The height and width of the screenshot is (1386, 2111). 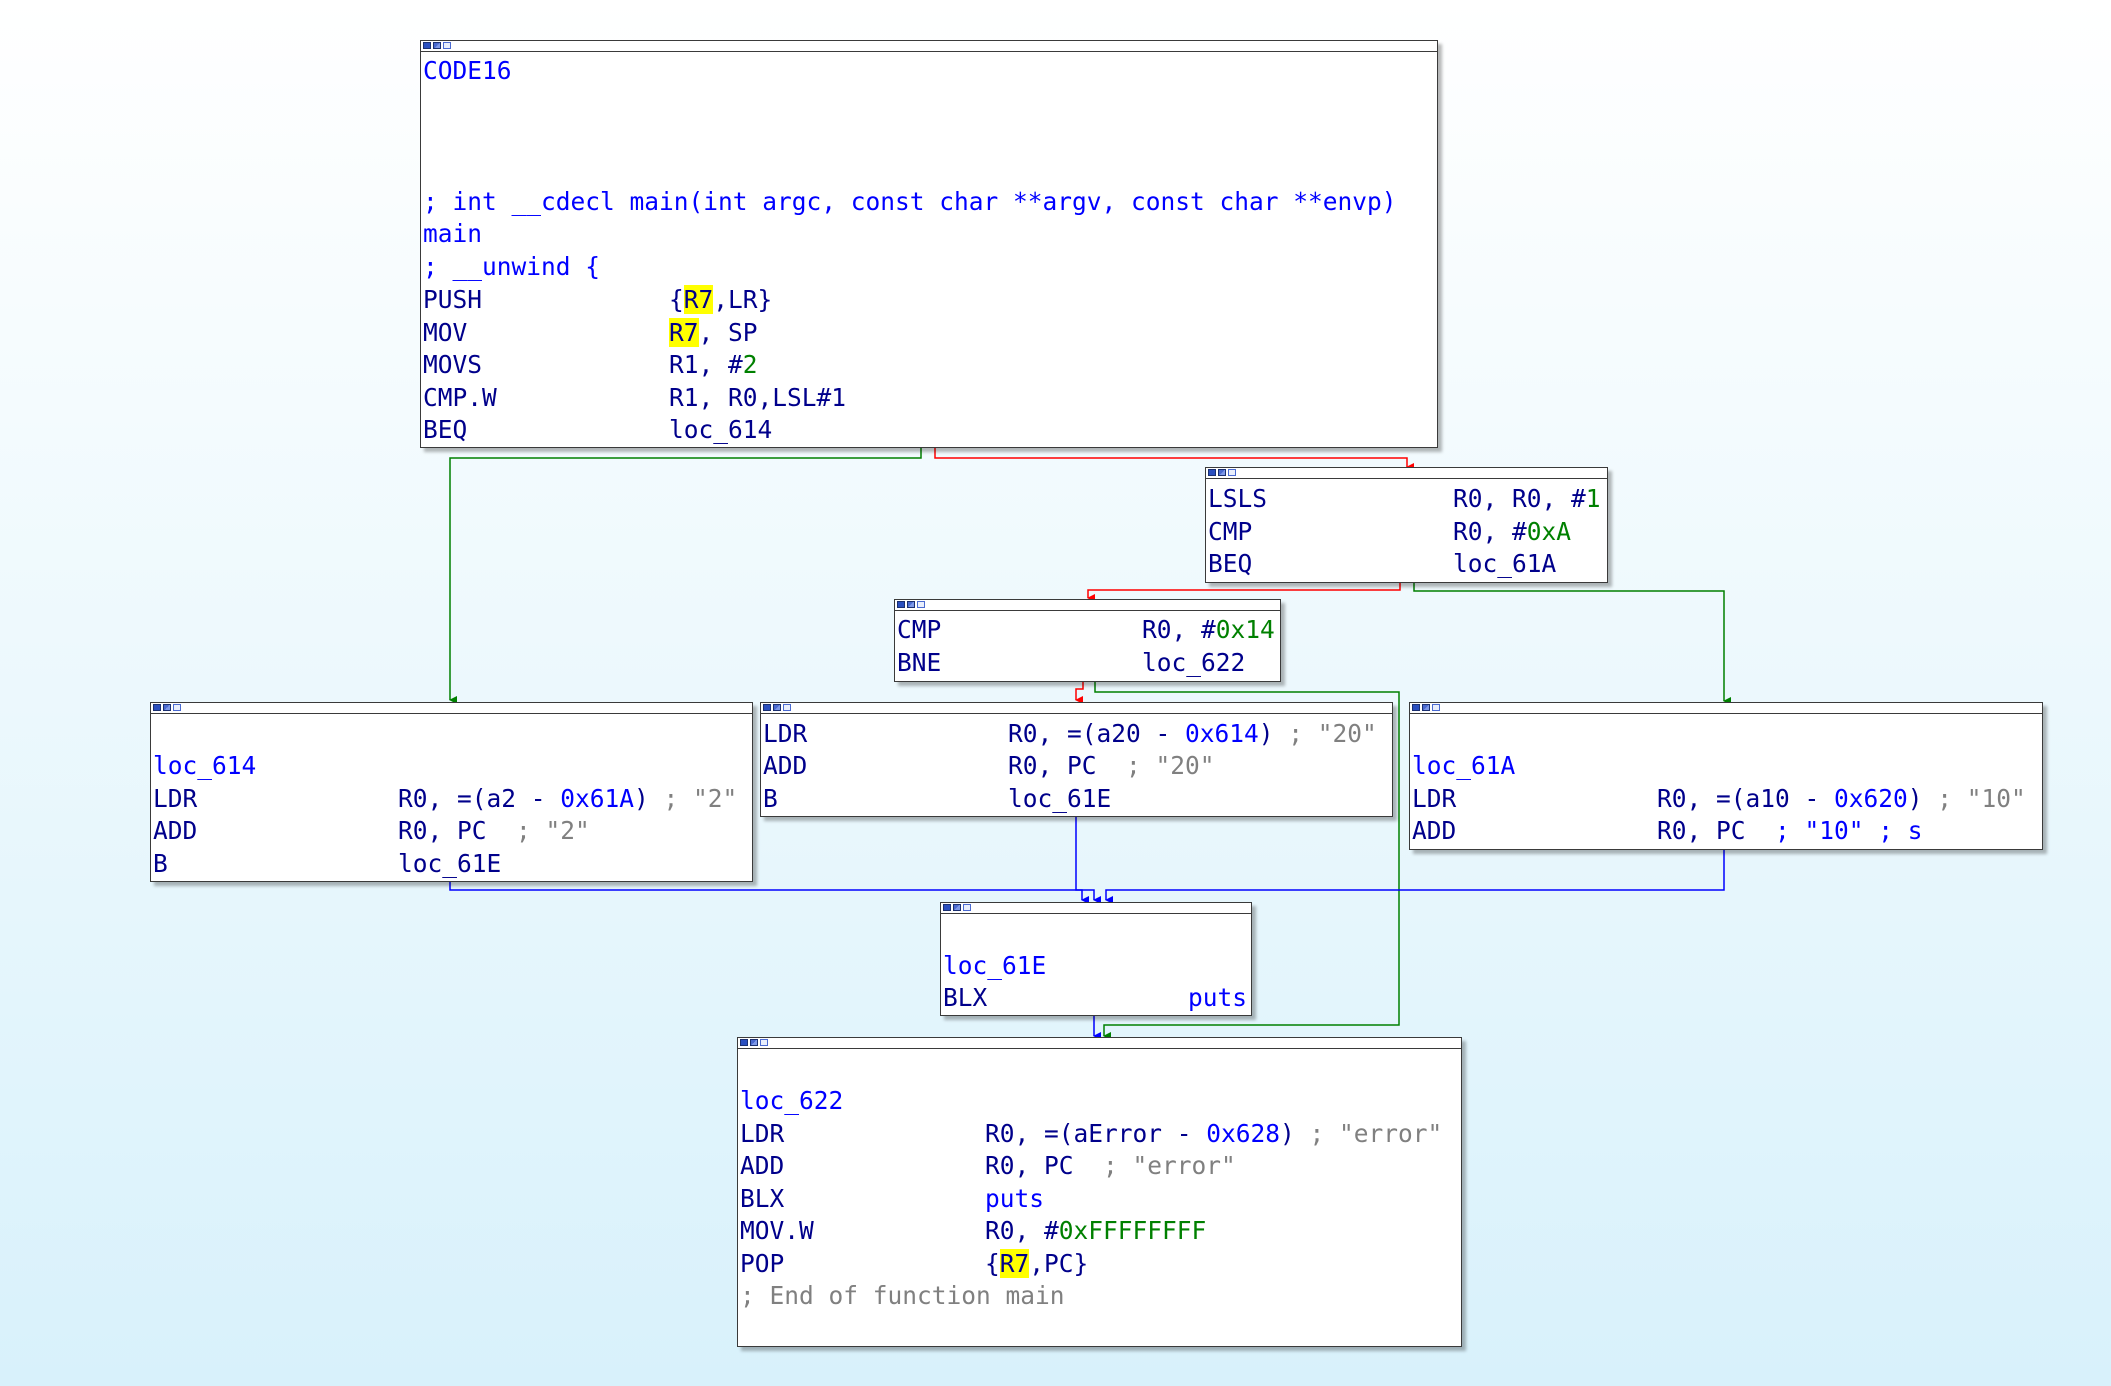 I want to click on string-comment: ; "20", so click(x=1325, y=733).